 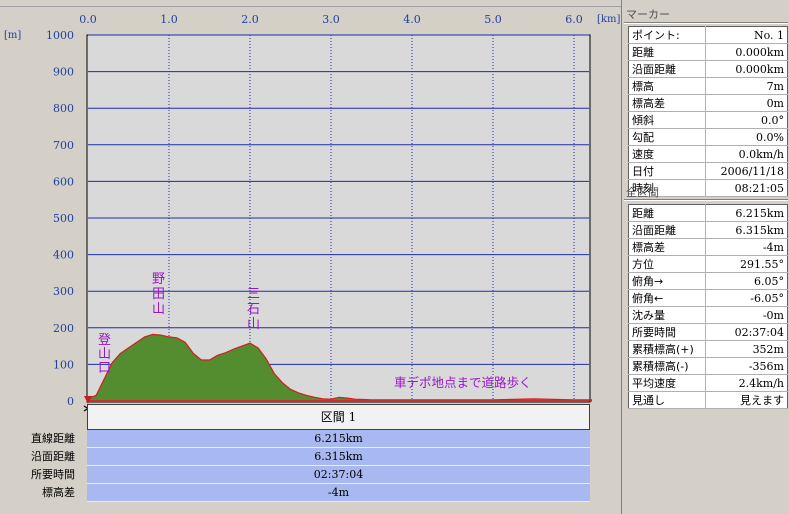 What do you see at coordinates (250, 19) in the screenshot?
I see `x-tick-label: 2.0` at bounding box center [250, 19].